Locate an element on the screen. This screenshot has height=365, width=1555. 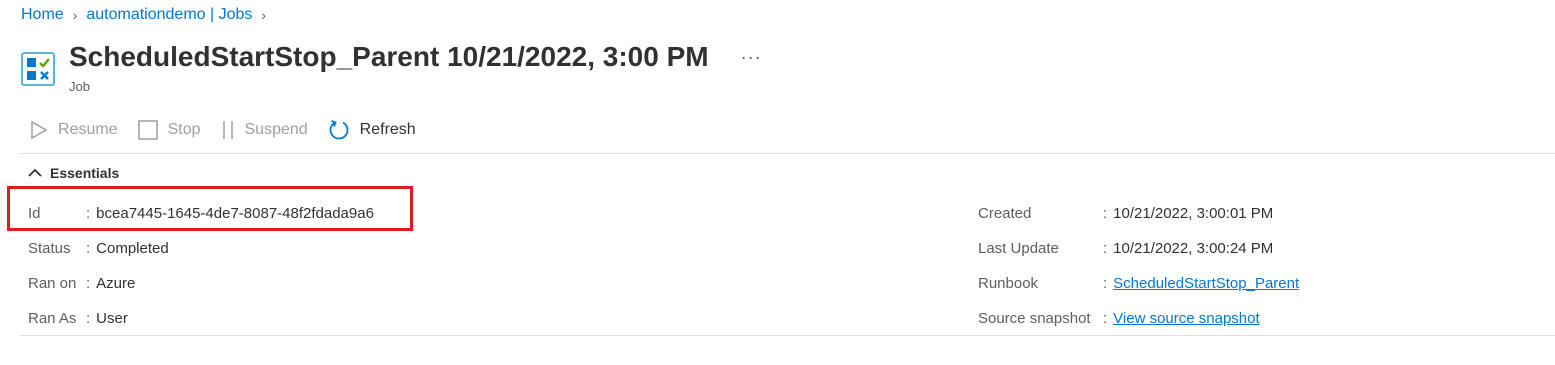
stop-label: Stop is located at coordinates (184, 129).